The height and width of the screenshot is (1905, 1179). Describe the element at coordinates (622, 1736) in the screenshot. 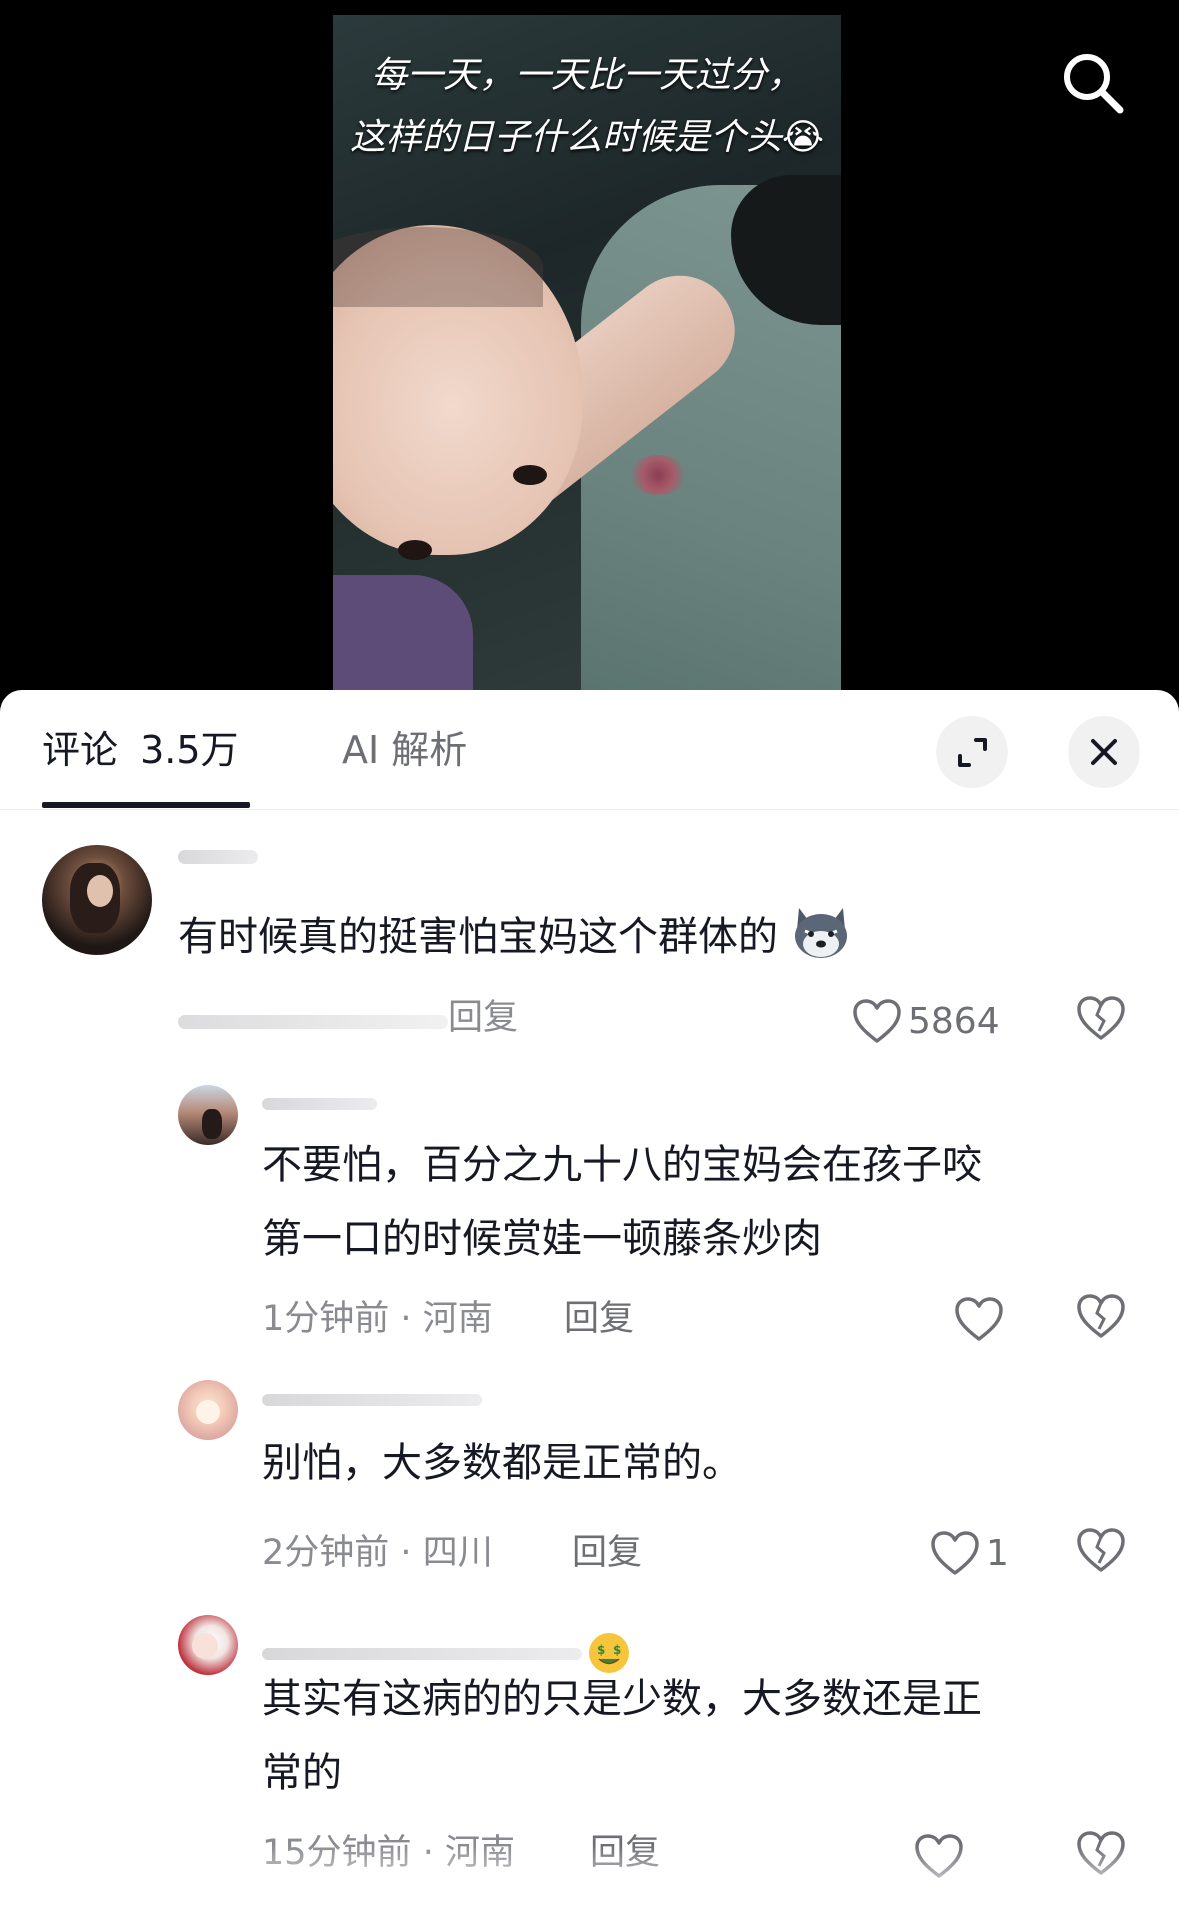

I see `comment-text: 其实有这病的的只是少数，大多数还是正 常的` at that location.